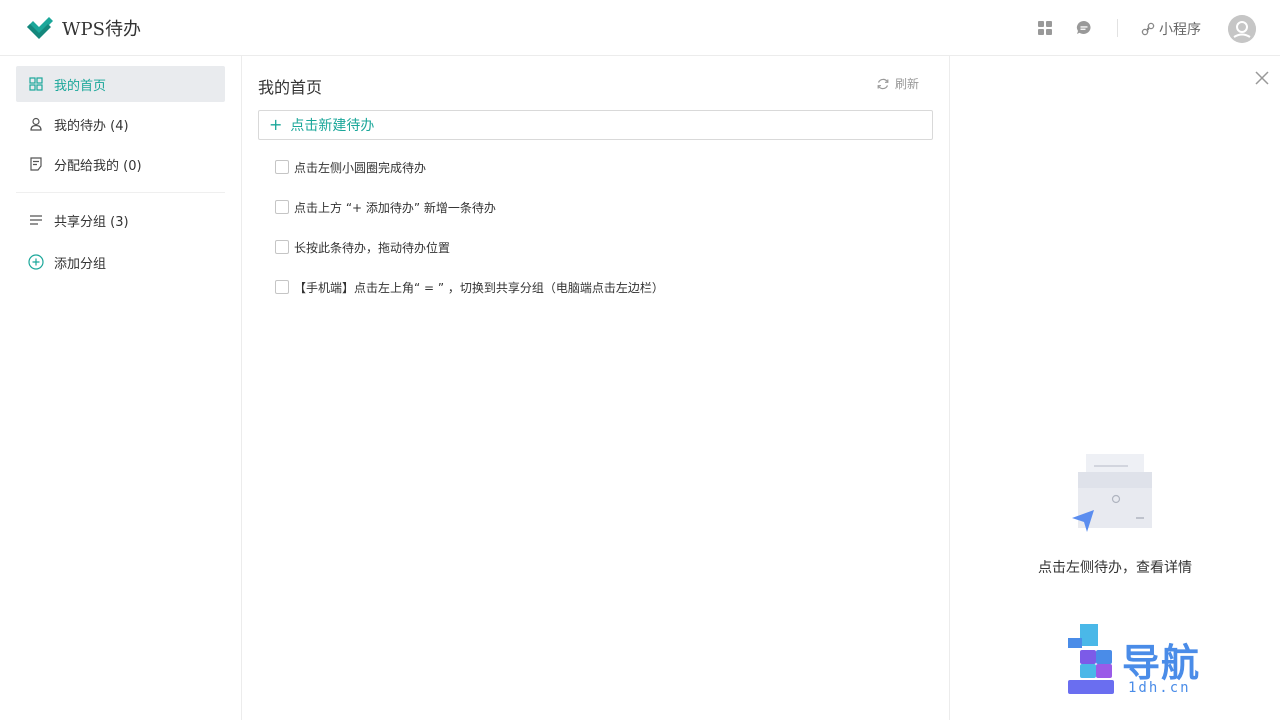  I want to click on todo-item: 长按此条待办，拖动待办位置, so click(362, 247).